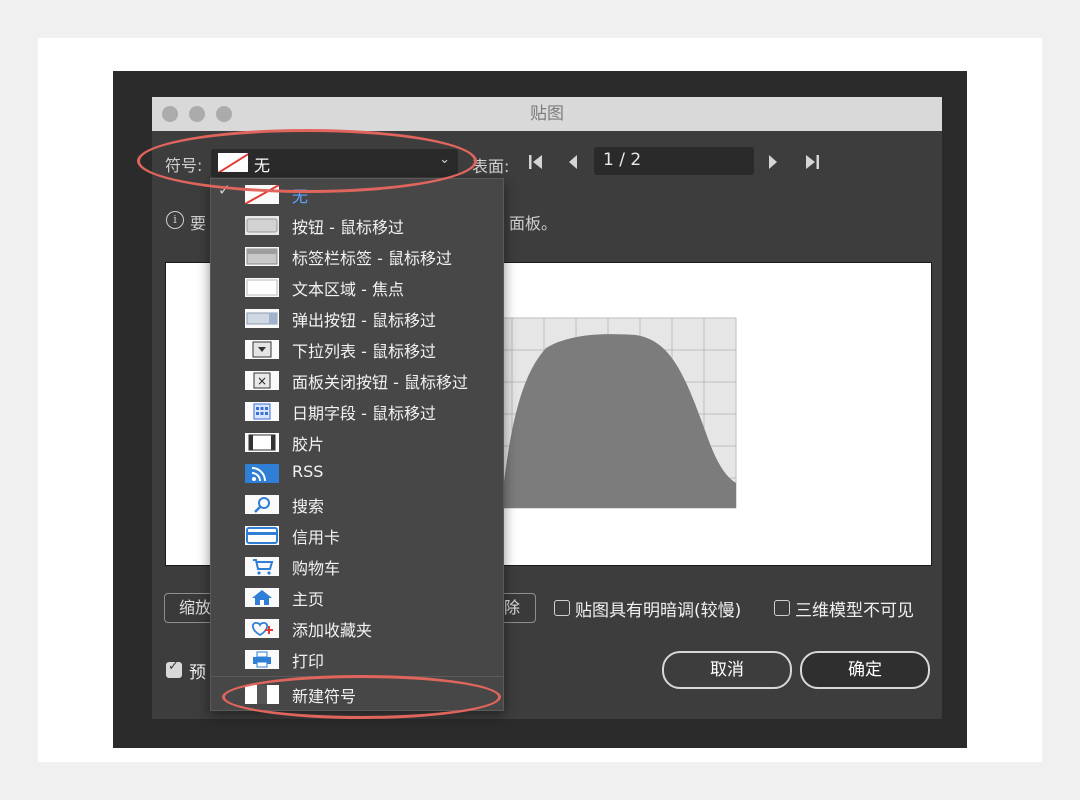  What do you see at coordinates (316, 568) in the screenshot?
I see `menu-item-label: 购物车` at bounding box center [316, 568].